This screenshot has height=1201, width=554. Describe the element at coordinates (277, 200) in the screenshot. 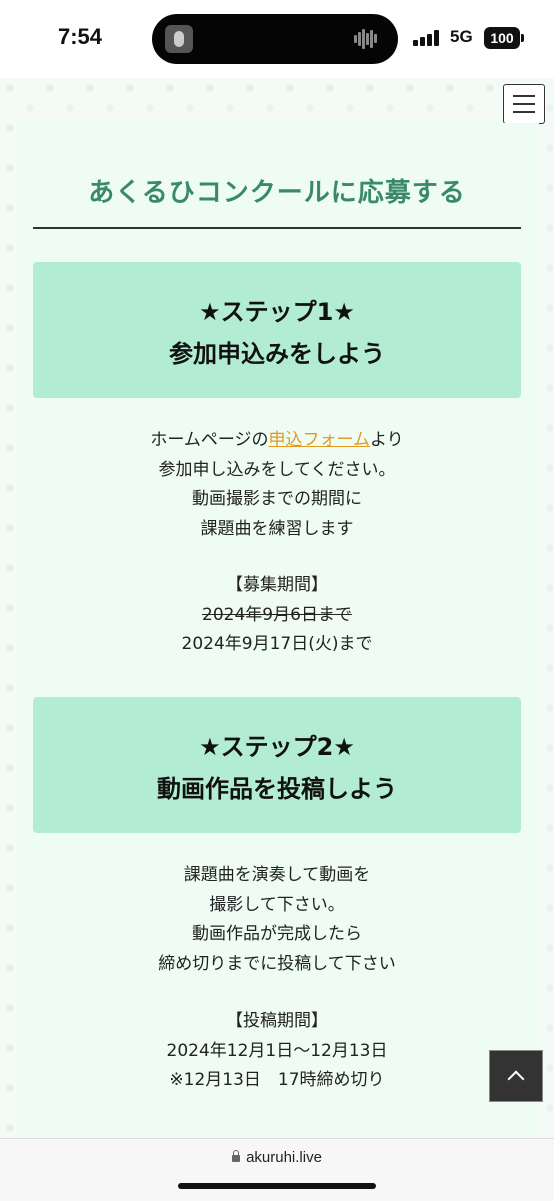

I see `page-title: あくるひコンクールに応募する` at that location.